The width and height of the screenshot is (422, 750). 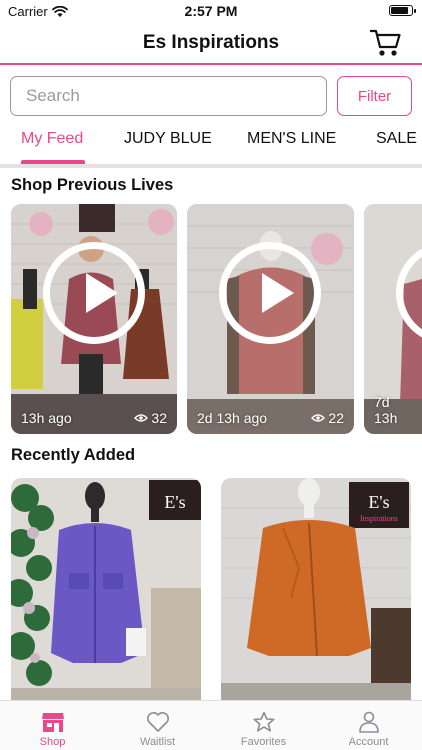 I want to click on tabs-divider, so click(x=211, y=166).